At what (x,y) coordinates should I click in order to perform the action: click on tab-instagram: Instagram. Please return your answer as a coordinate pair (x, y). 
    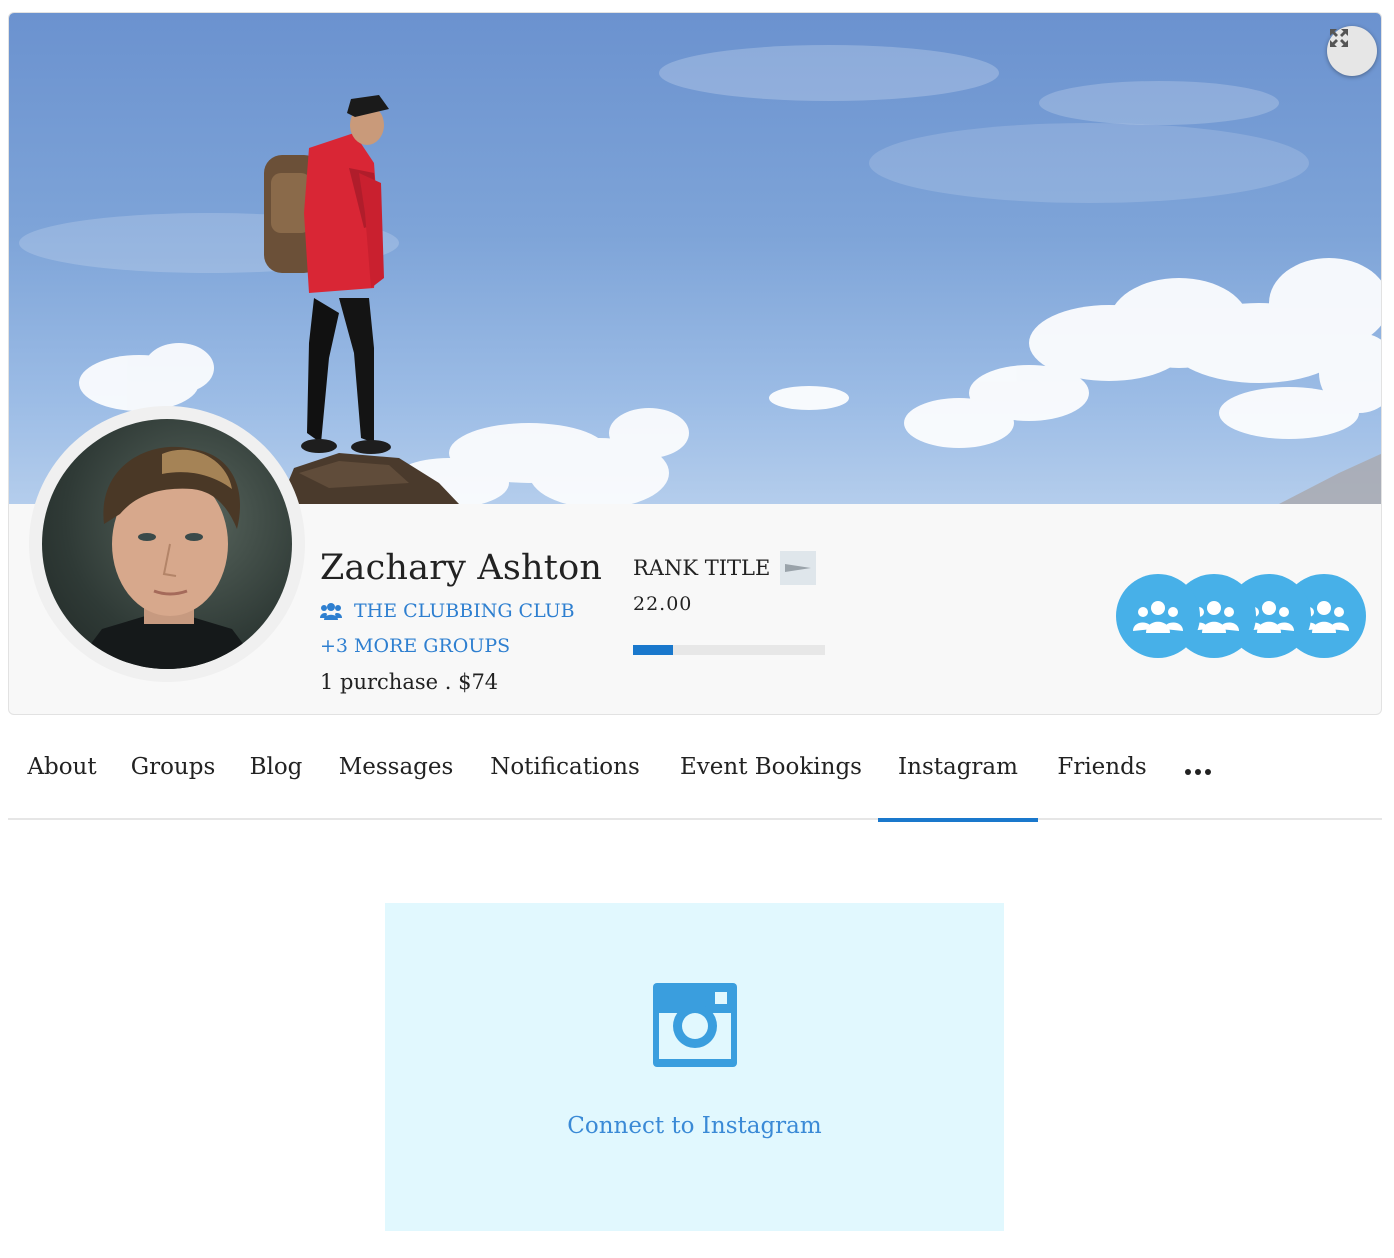
    Looking at the image, I should click on (958, 781).